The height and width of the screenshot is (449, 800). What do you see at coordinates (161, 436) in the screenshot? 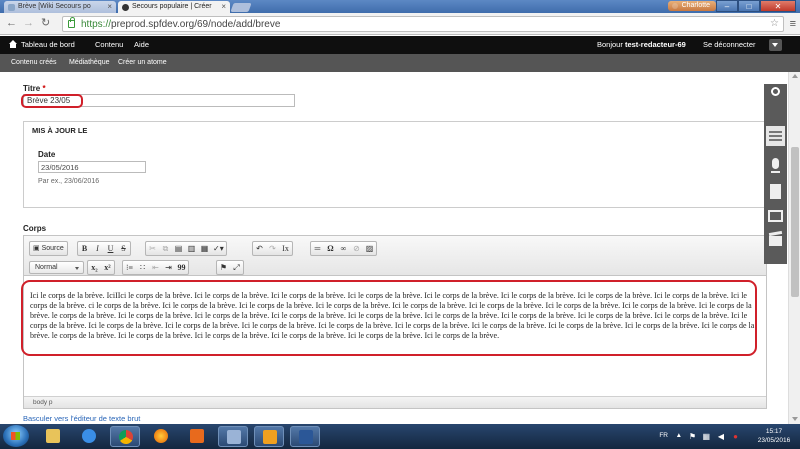
I see `taskbar-firefox` at bounding box center [161, 436].